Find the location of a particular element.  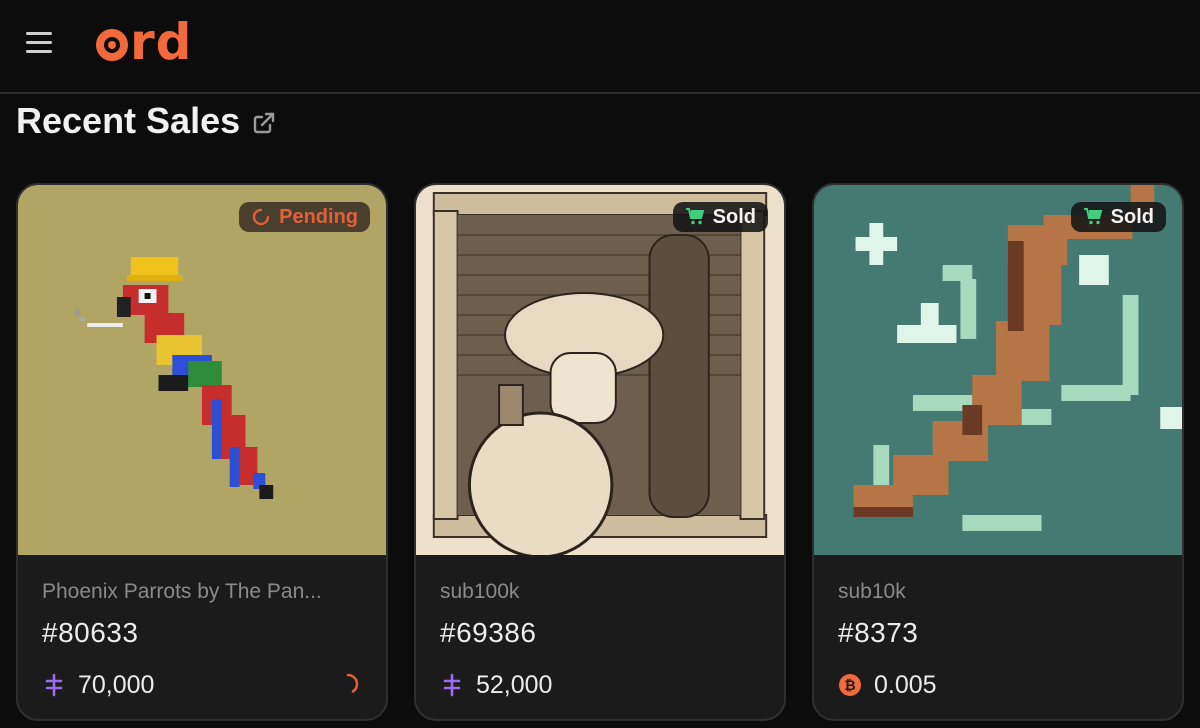

inscription-number: #8373 is located at coordinates (878, 632).